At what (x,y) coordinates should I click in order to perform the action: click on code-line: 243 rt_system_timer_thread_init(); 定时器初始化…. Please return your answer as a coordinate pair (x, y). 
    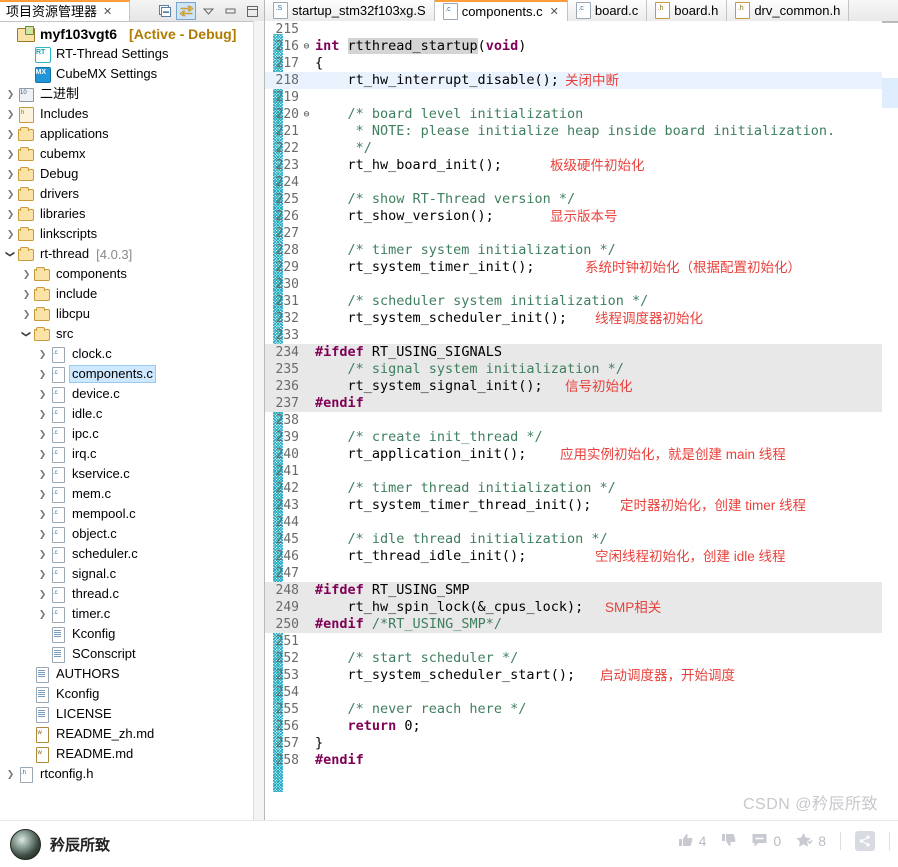
    Looking at the image, I should click on (581, 505).